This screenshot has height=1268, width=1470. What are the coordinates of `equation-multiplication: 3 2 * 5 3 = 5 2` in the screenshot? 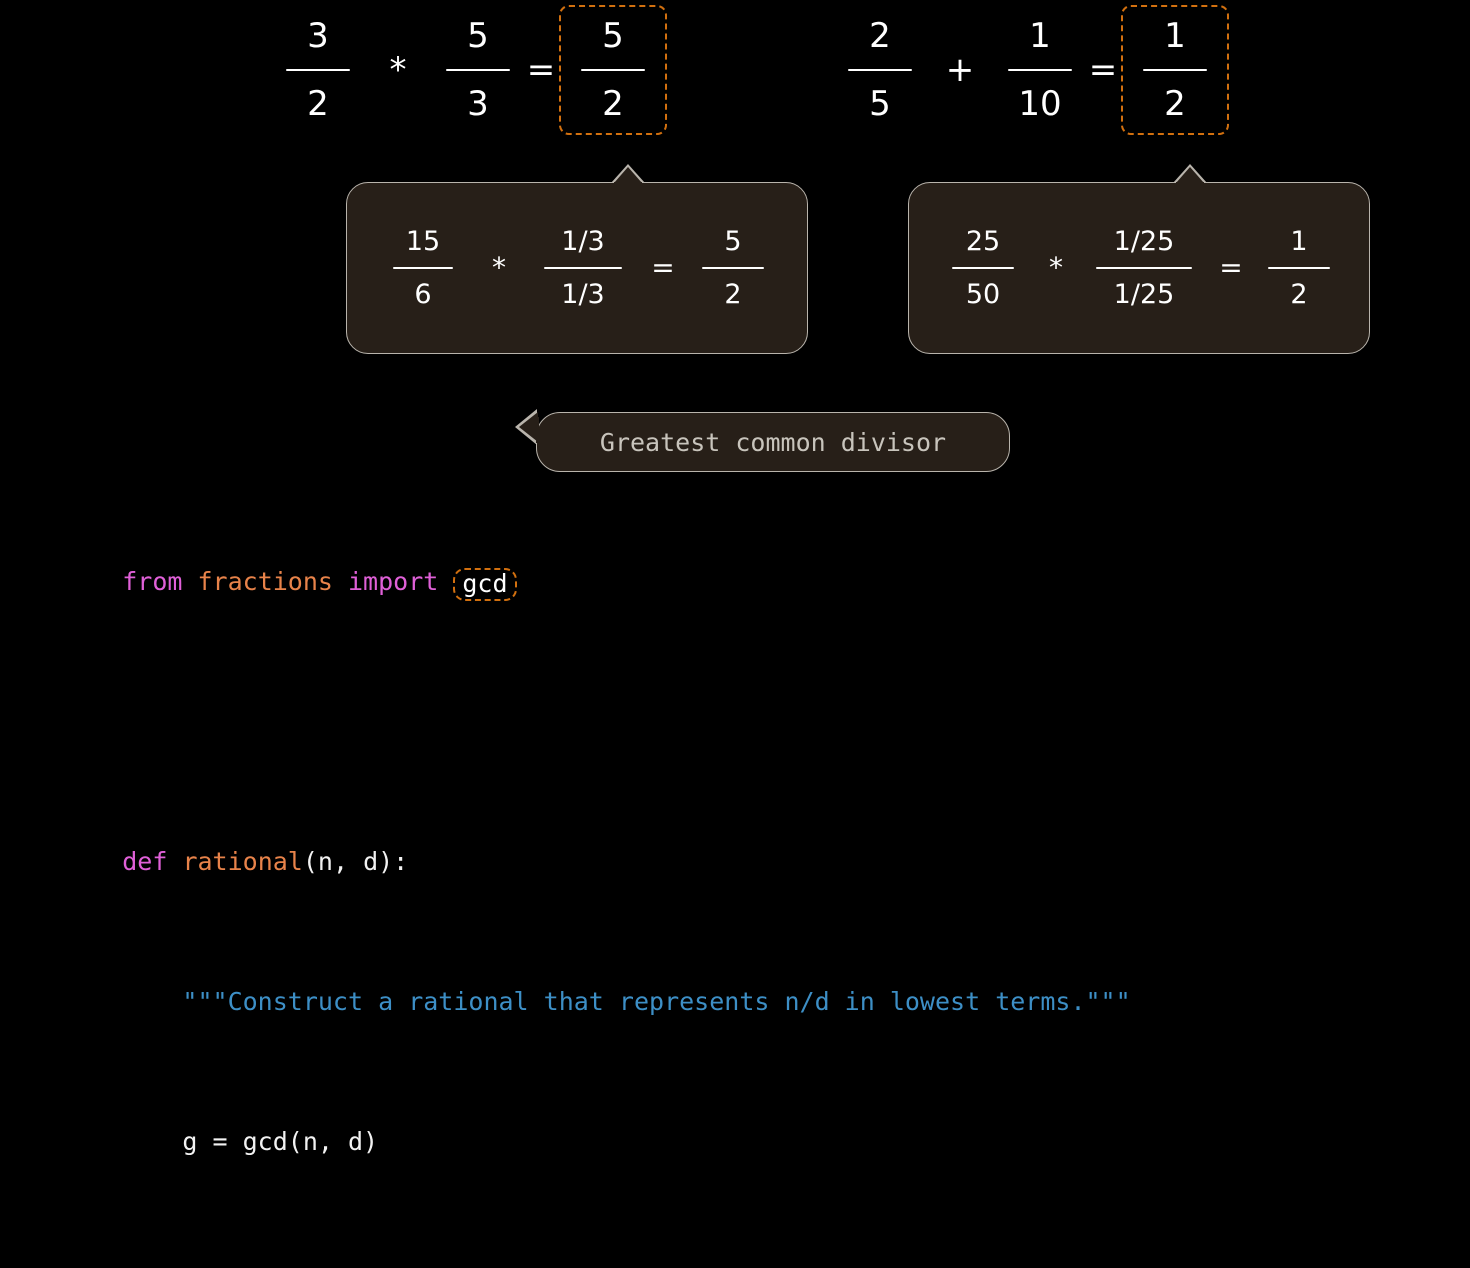 It's located at (470, 70).